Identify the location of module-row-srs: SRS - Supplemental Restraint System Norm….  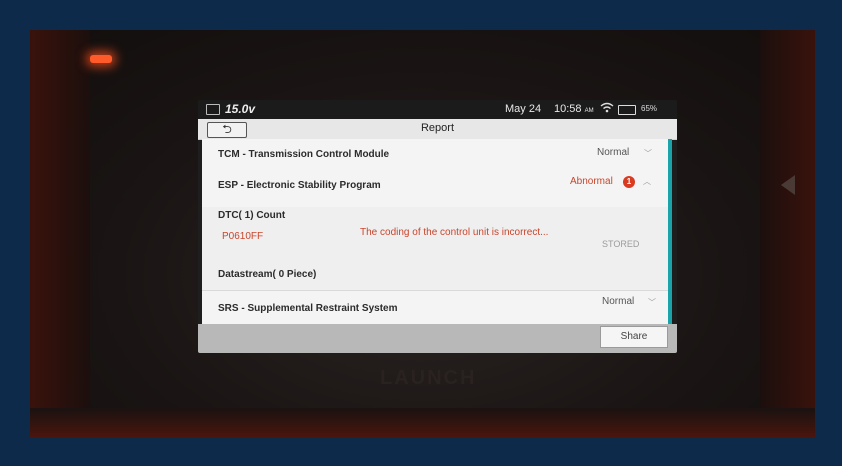
(435, 307).